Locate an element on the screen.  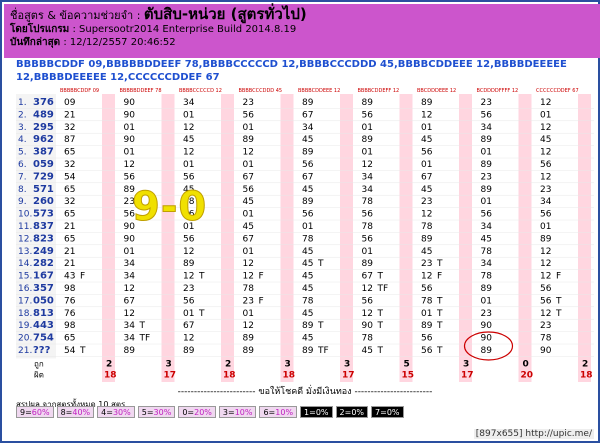
summary-badge: 2=0% is located at coordinates (352, 412).